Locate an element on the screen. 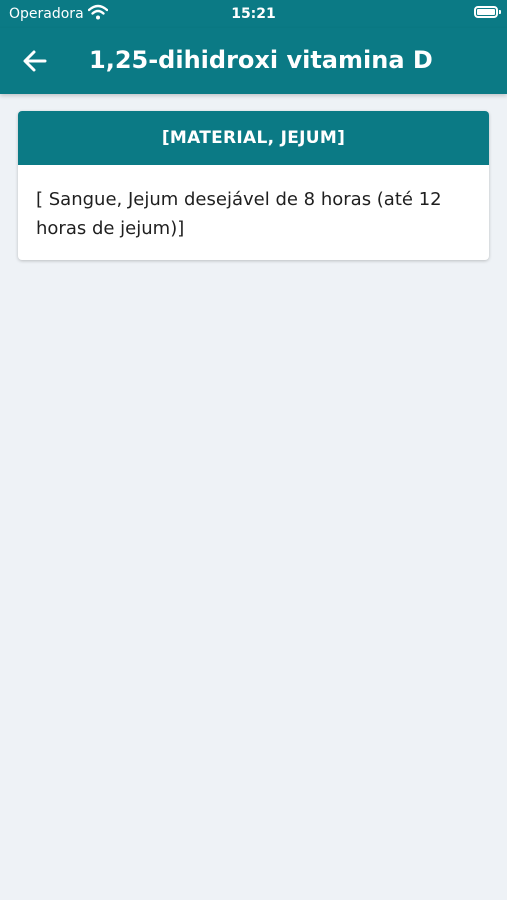 This screenshot has width=507, height=900. status-bar: Operadora 15:21 is located at coordinates (253, 14).